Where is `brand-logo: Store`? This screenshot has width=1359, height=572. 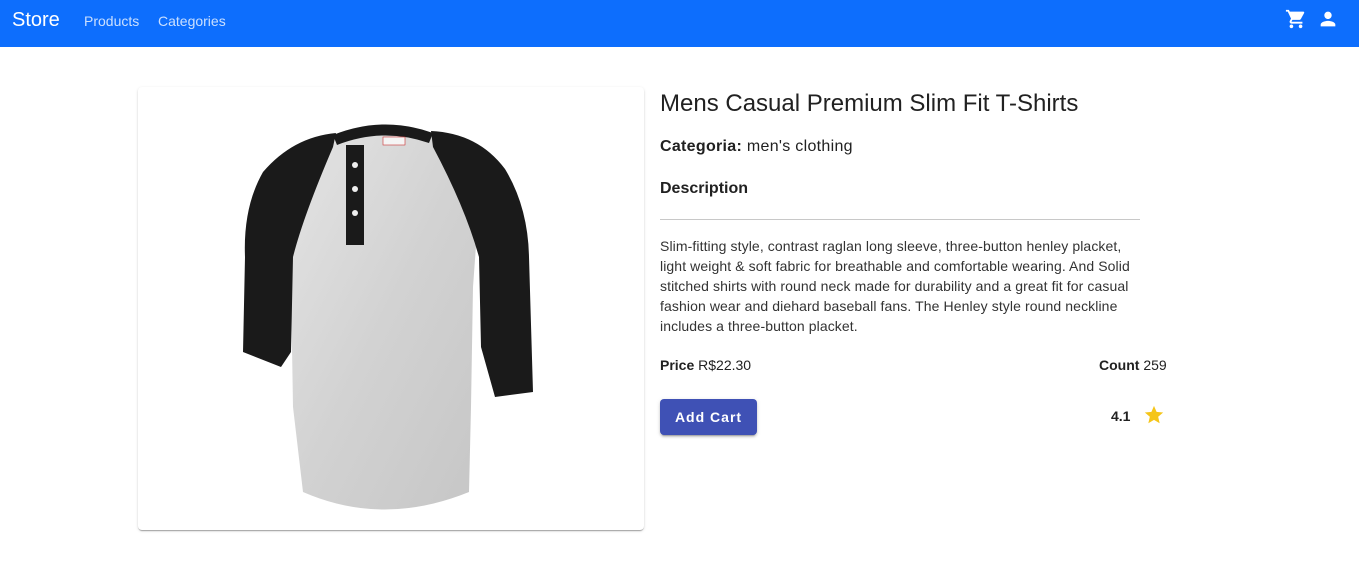
brand-logo: Store is located at coordinates (36, 20).